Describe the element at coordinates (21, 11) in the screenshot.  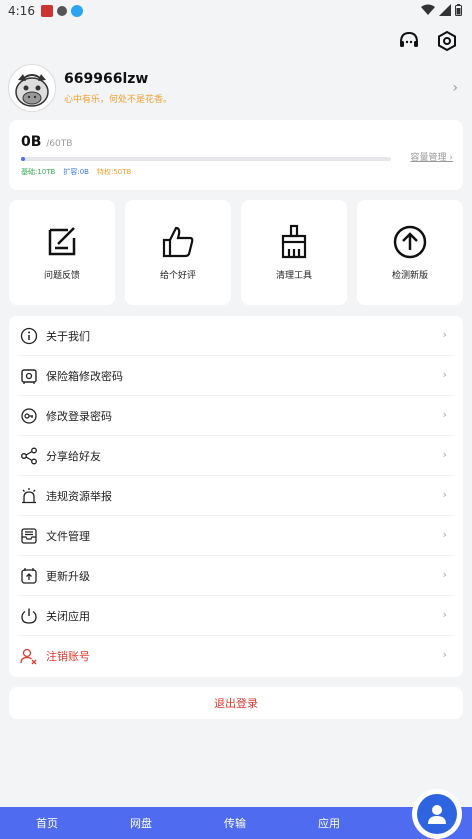
I see `status-time: 4:16` at that location.